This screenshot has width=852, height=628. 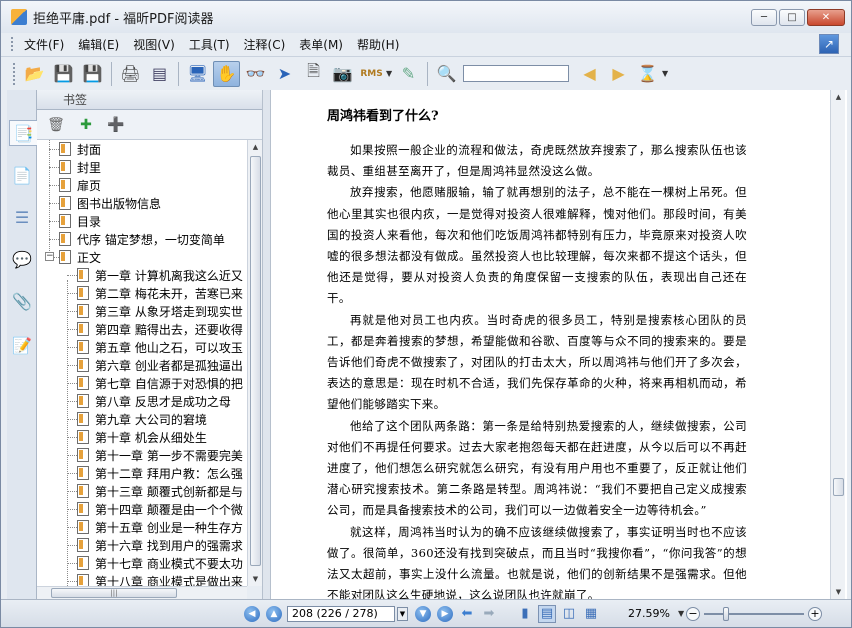 I want to click on bookmark-vertical-scrollbar: ▲ ▼, so click(x=254, y=363).